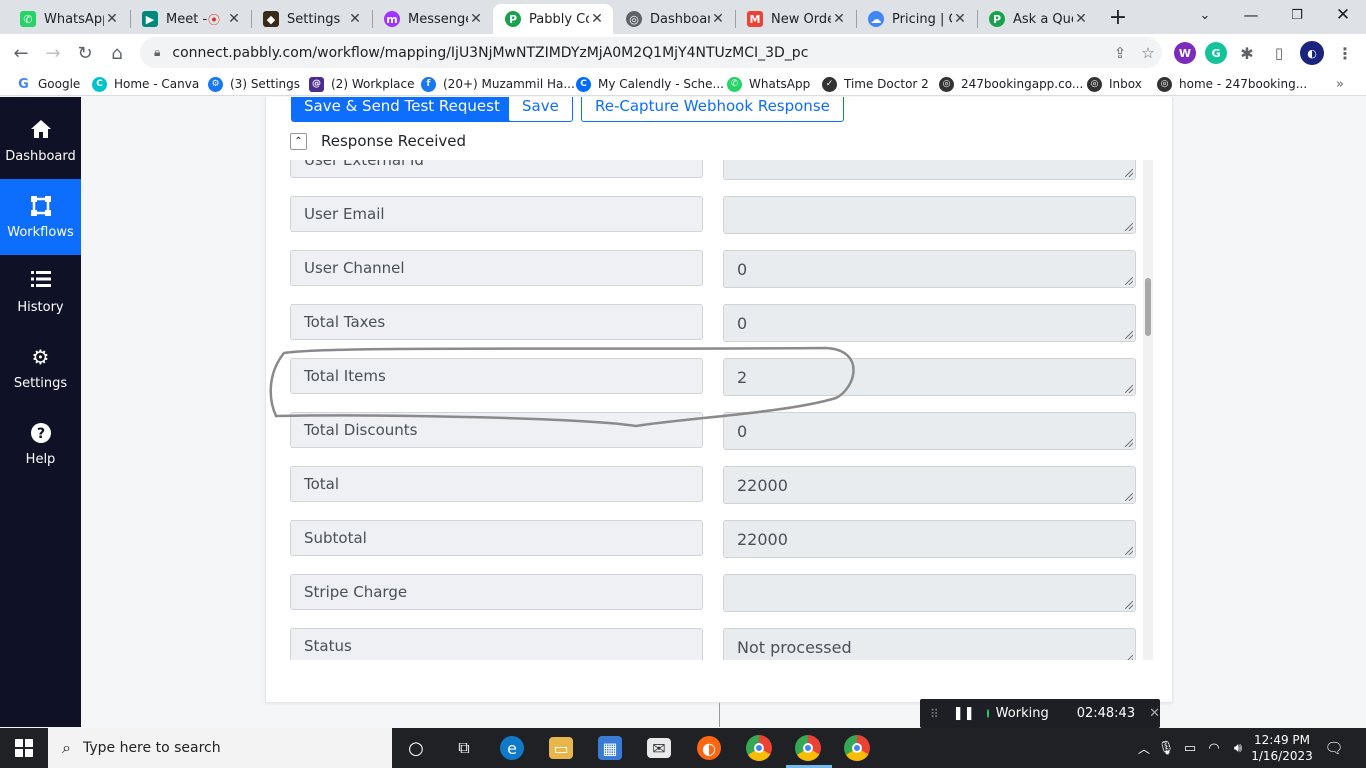 The image size is (1366, 768). I want to click on back-button: ←, so click(21, 53).